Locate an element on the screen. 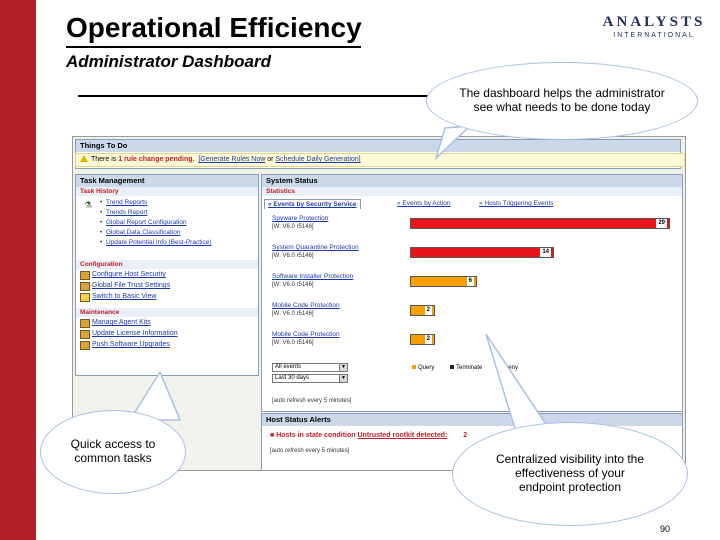  logo-wordmark: ANALYSTS is located at coordinates (654, 22).